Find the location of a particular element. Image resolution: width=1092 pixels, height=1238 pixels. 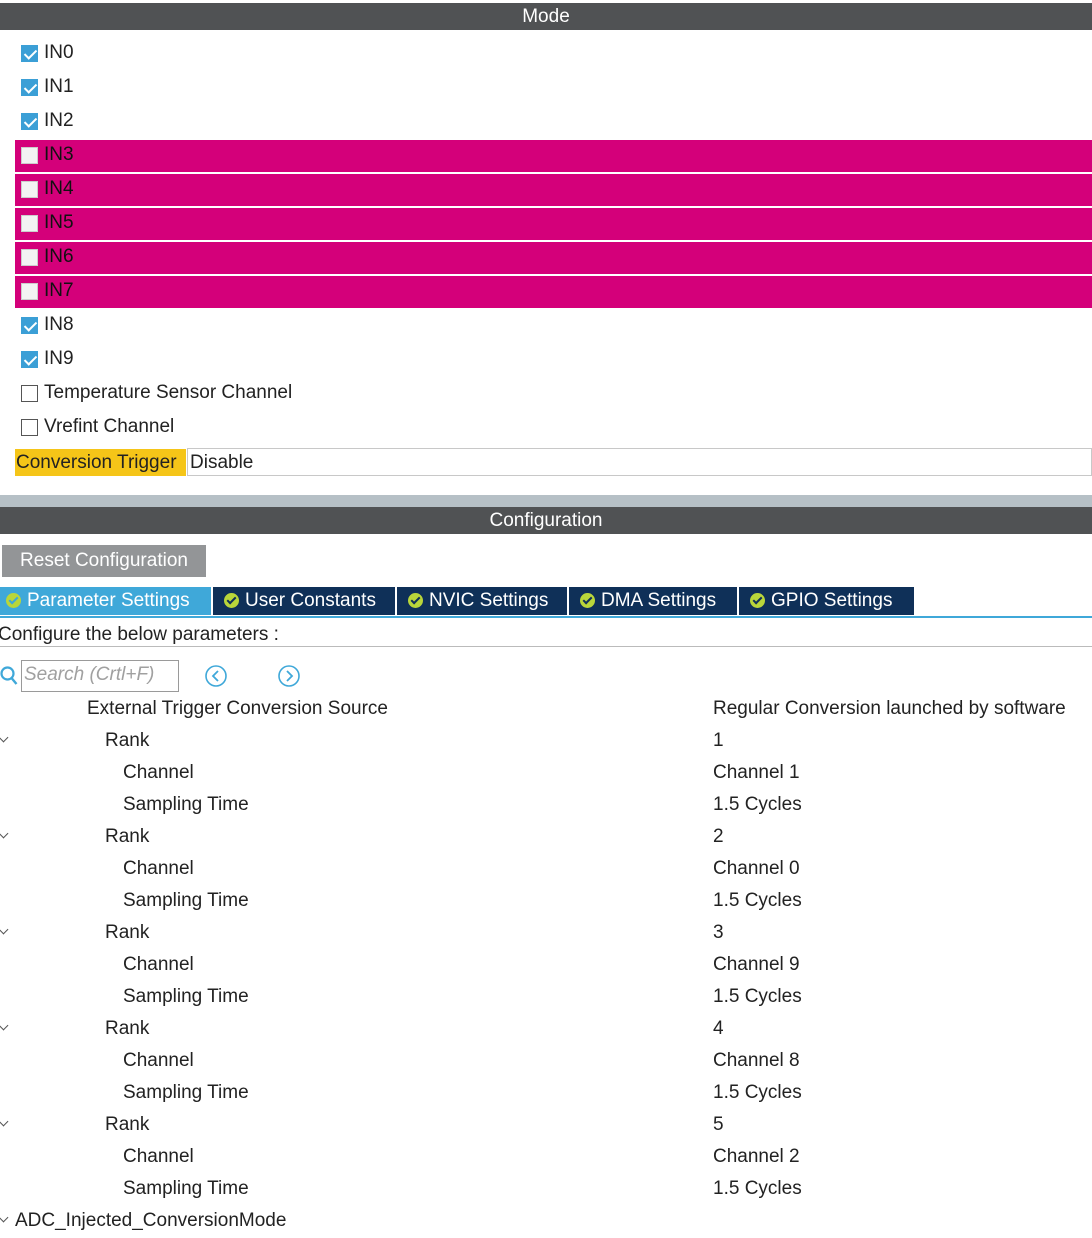

channel-label: IN9 is located at coordinates (59, 358).